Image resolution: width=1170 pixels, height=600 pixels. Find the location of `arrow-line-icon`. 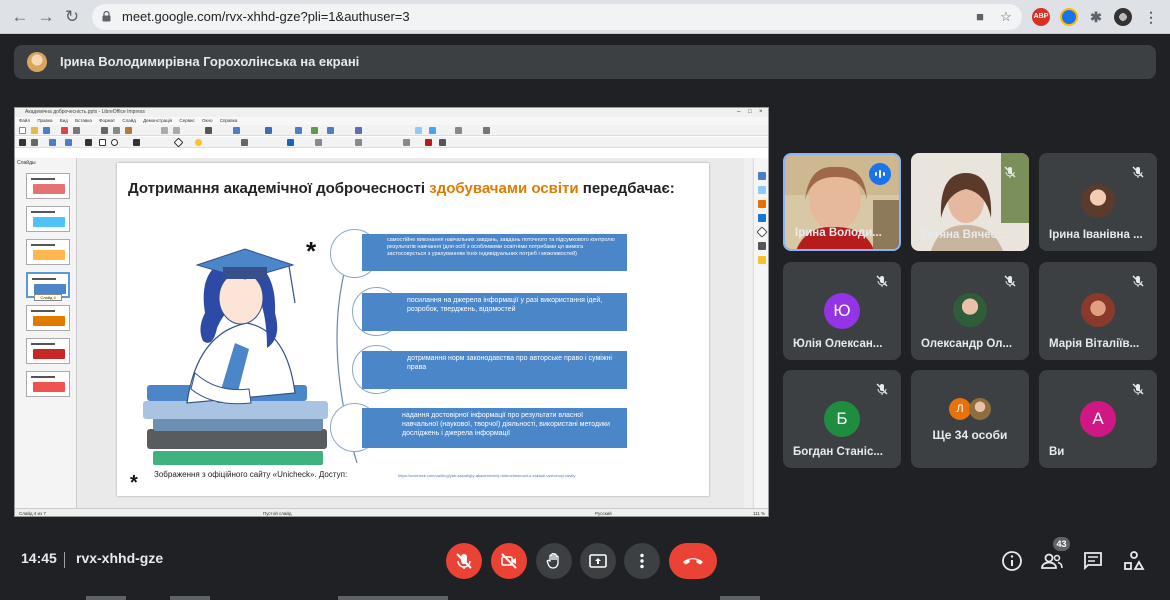

arrow-line-icon is located at coordinates (136, 142).